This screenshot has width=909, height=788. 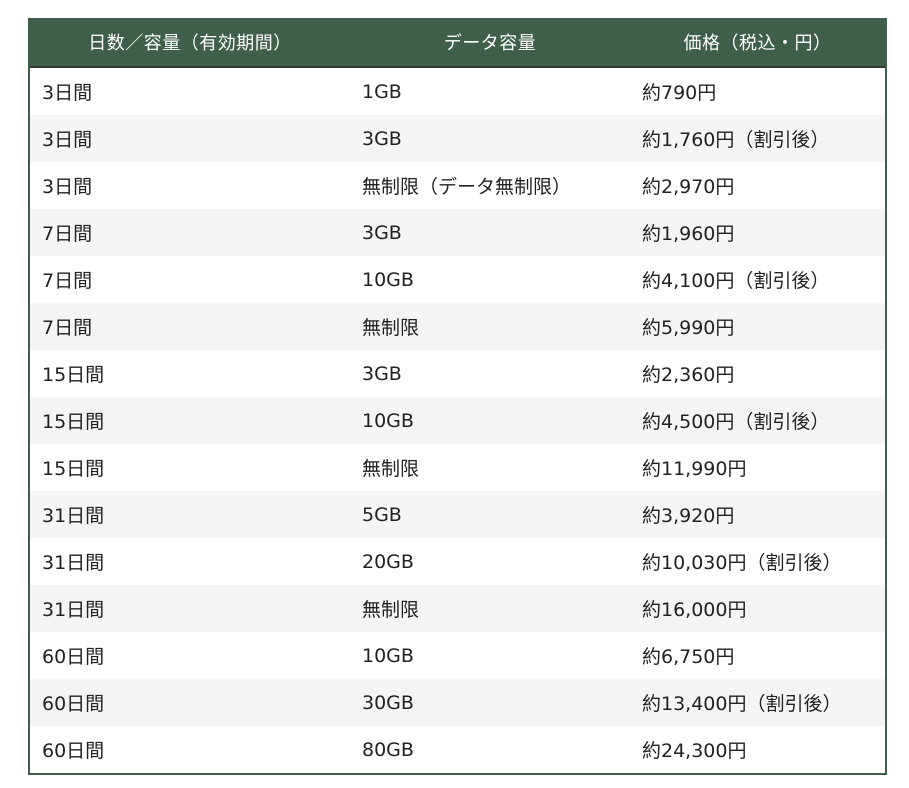 I want to click on cell-price: 約1,760円（割引後）, so click(x=757, y=138).